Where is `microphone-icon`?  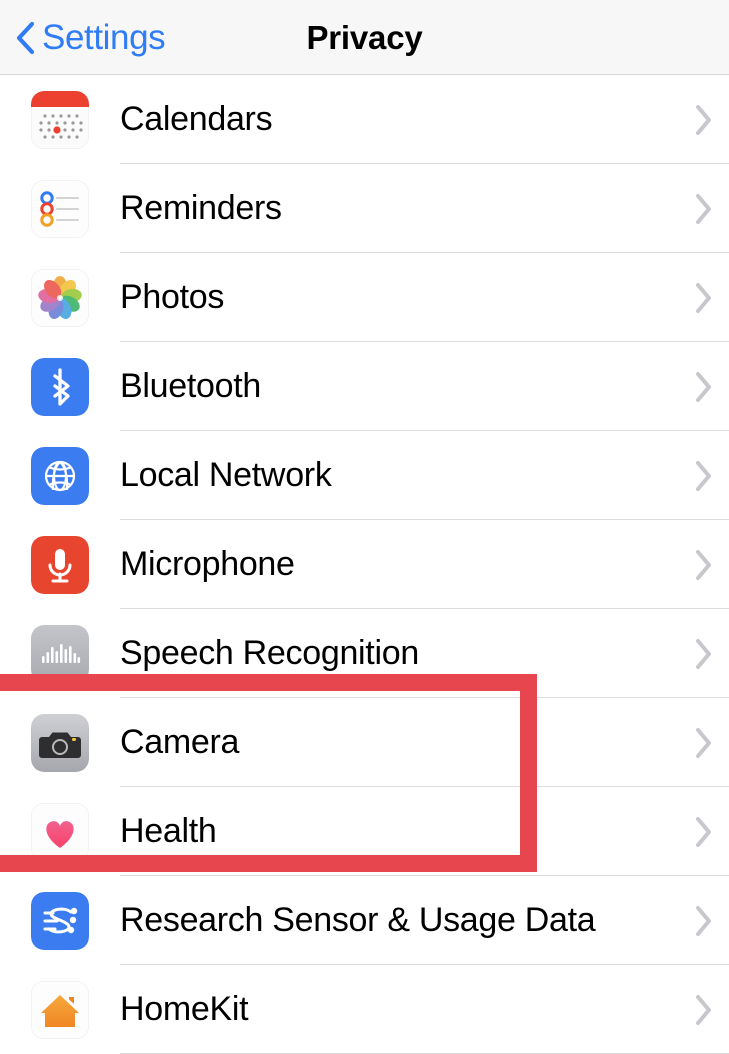 microphone-icon is located at coordinates (60, 565).